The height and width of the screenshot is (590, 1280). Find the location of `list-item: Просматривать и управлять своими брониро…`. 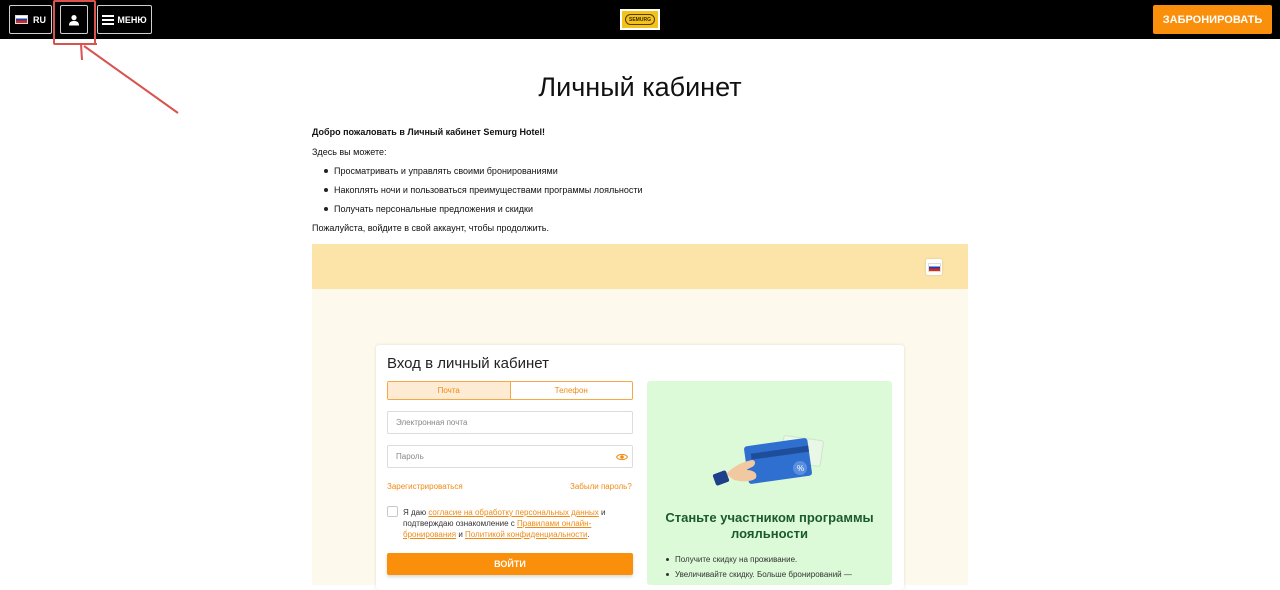

list-item: Просматривать и управлять своими брониро… is located at coordinates (648, 171).